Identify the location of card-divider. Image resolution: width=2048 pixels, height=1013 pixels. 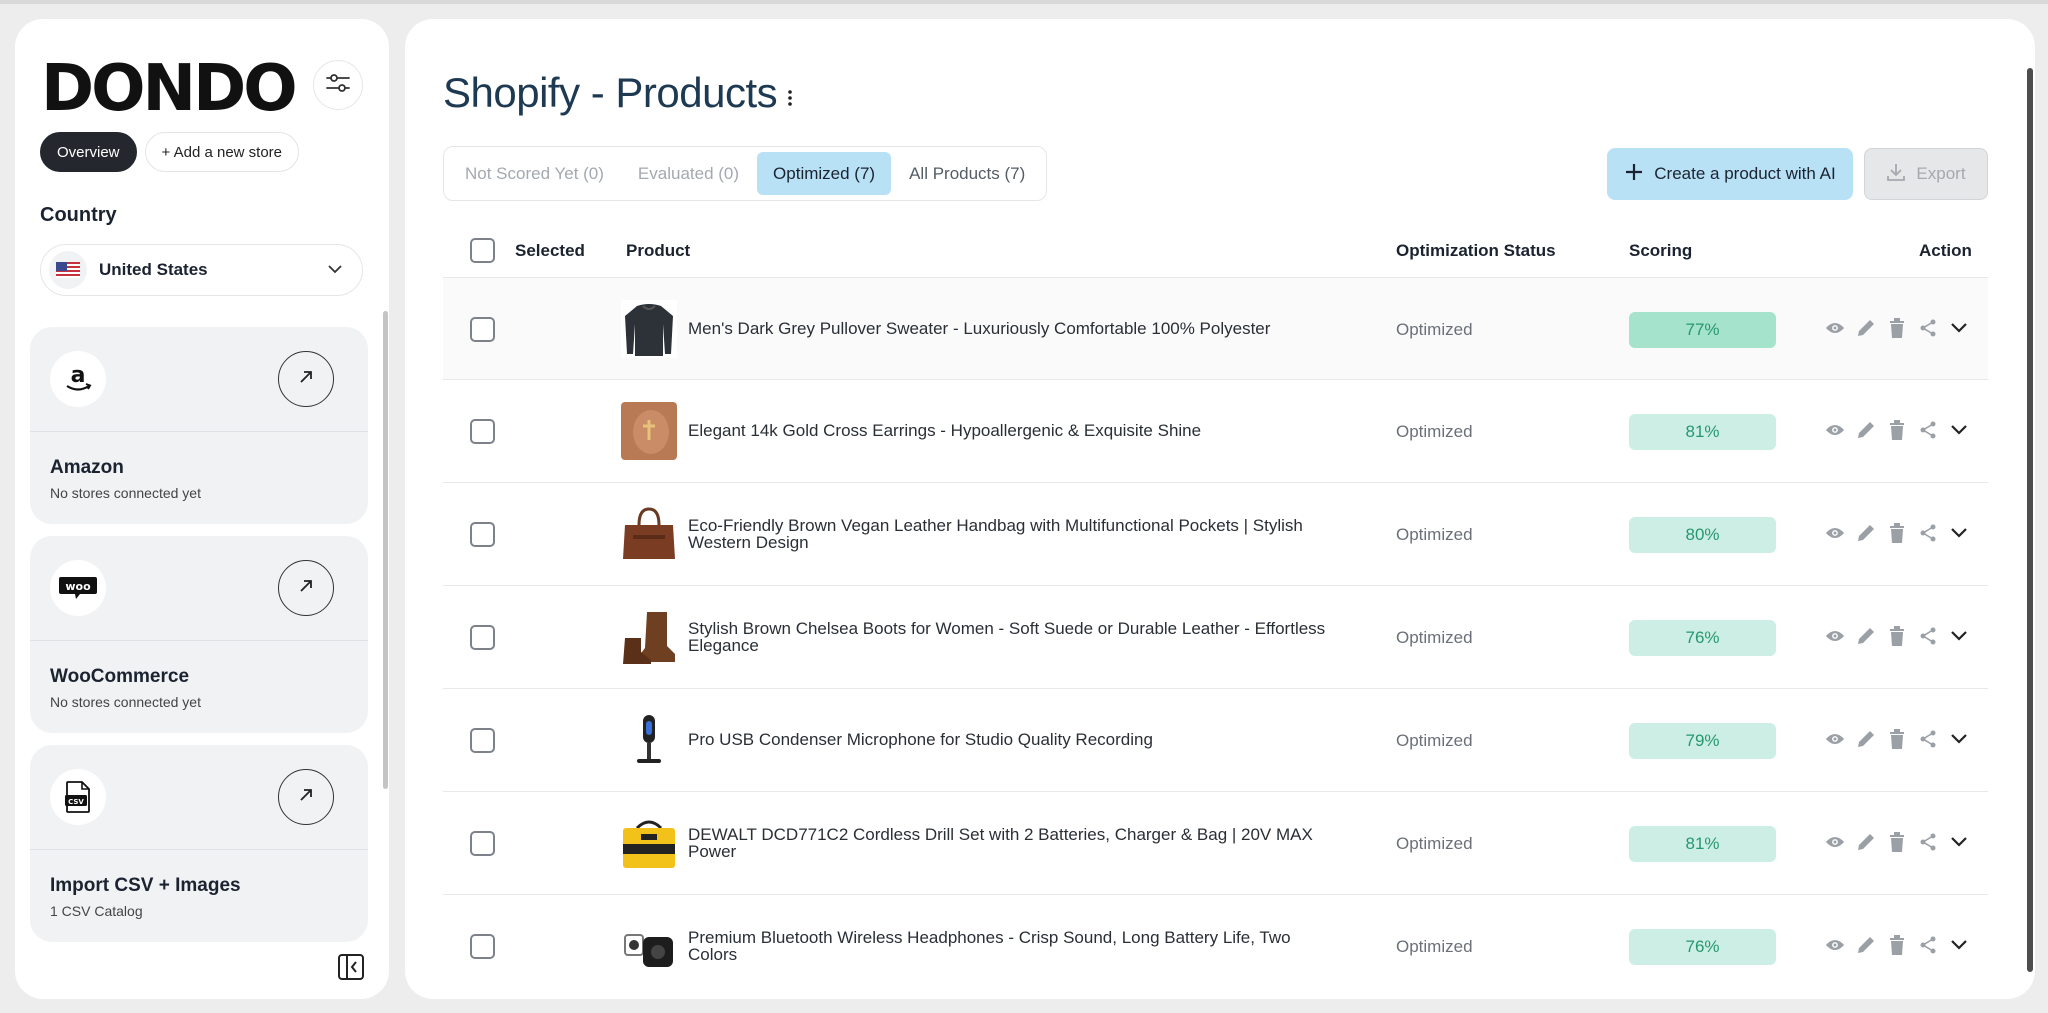
(199, 849).